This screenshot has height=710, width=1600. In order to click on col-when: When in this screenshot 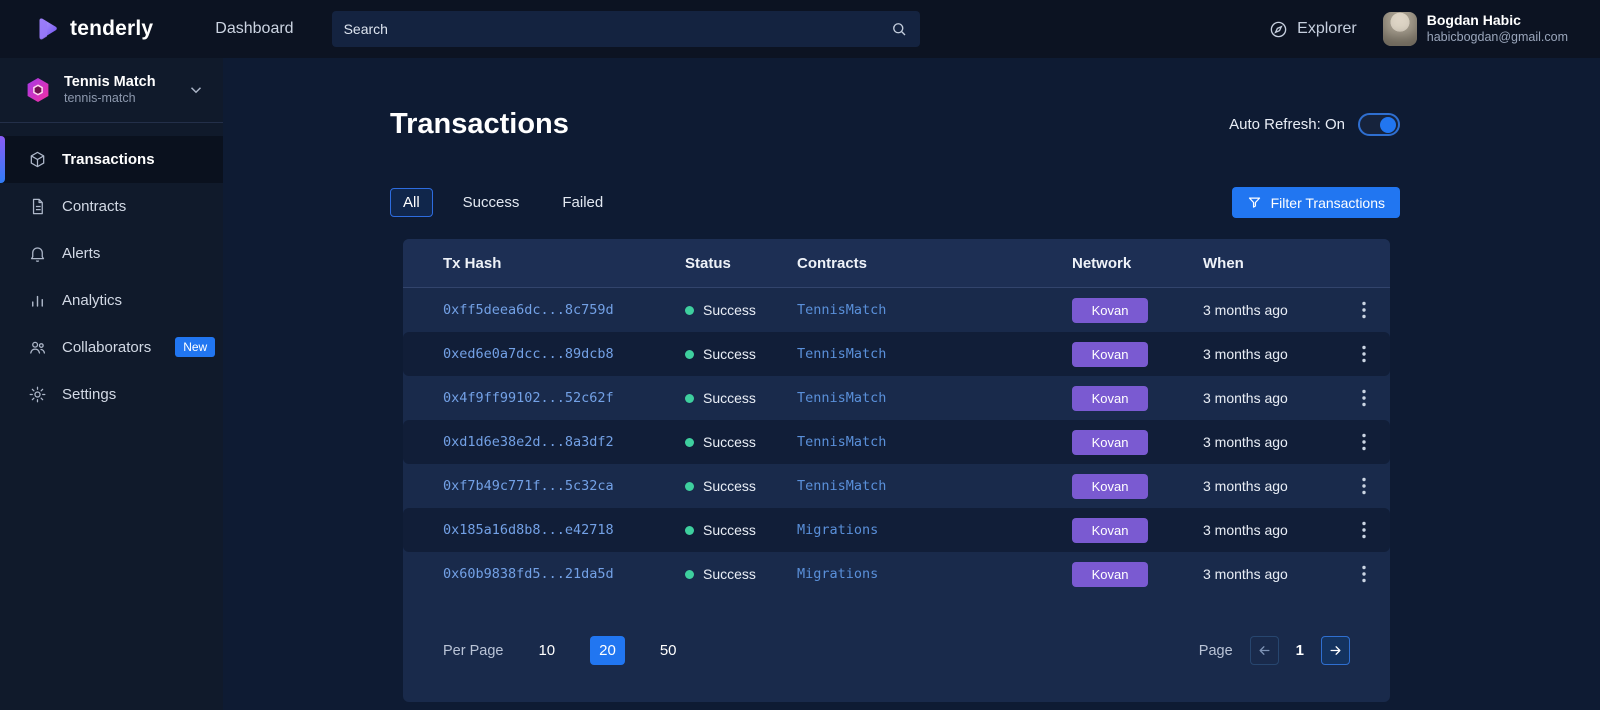, I will do `click(1223, 263)`.